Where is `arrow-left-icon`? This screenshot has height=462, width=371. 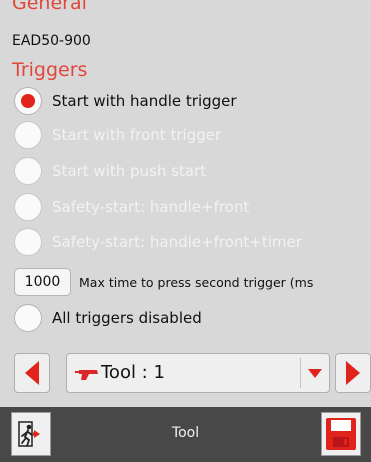
arrow-left-icon is located at coordinates (32, 373).